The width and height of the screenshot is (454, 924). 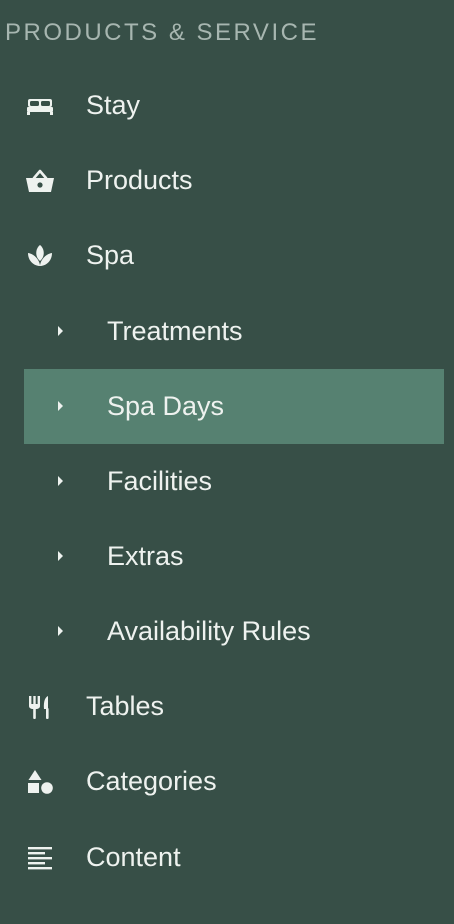 What do you see at coordinates (40, 782) in the screenshot?
I see `shapes-icon` at bounding box center [40, 782].